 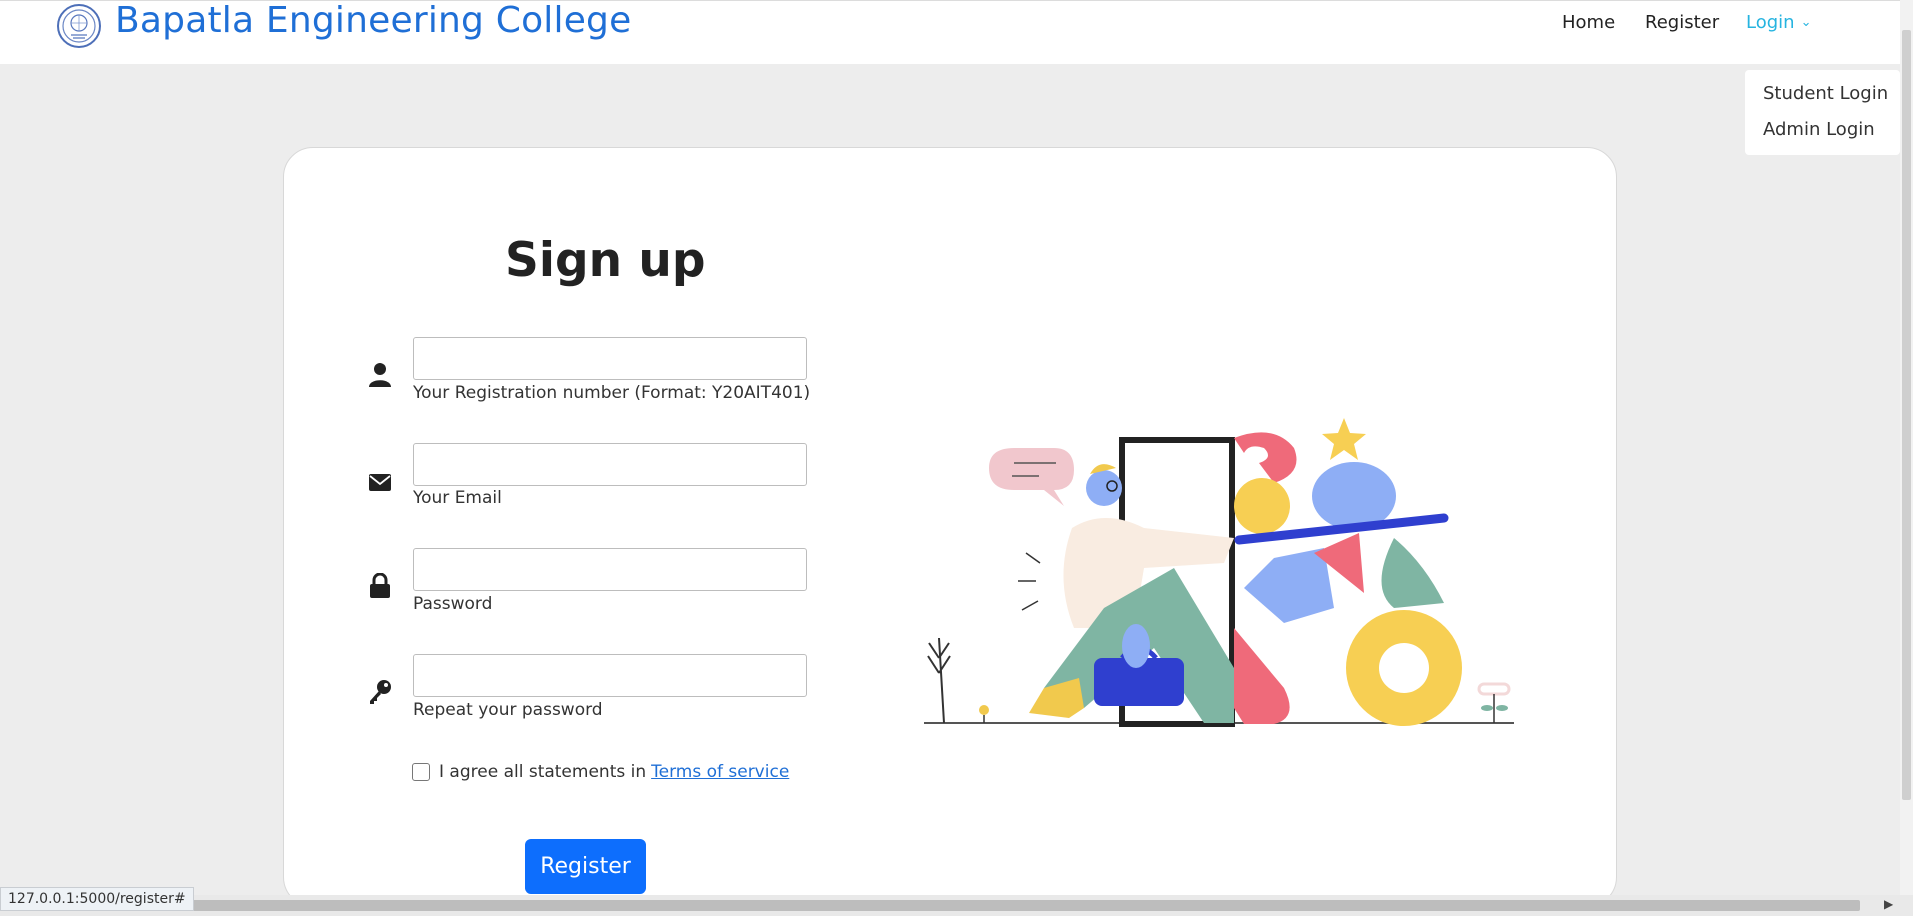 What do you see at coordinates (380, 585) in the screenshot?
I see `lock-icon` at bounding box center [380, 585].